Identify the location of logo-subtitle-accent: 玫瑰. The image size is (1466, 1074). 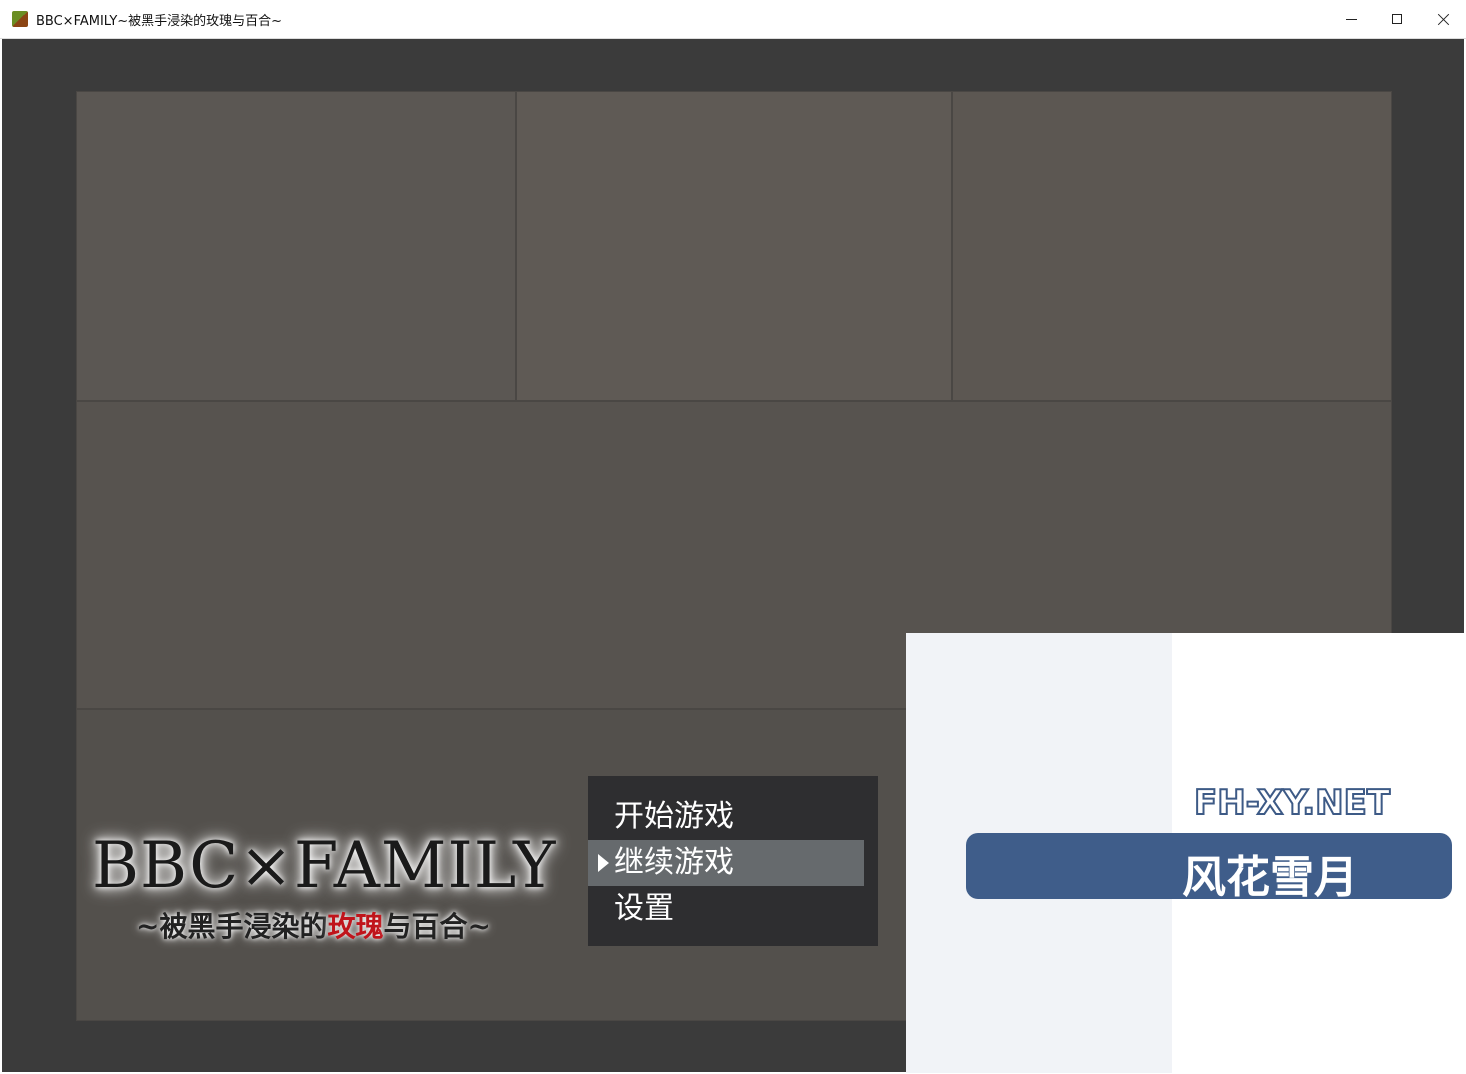
(355, 926).